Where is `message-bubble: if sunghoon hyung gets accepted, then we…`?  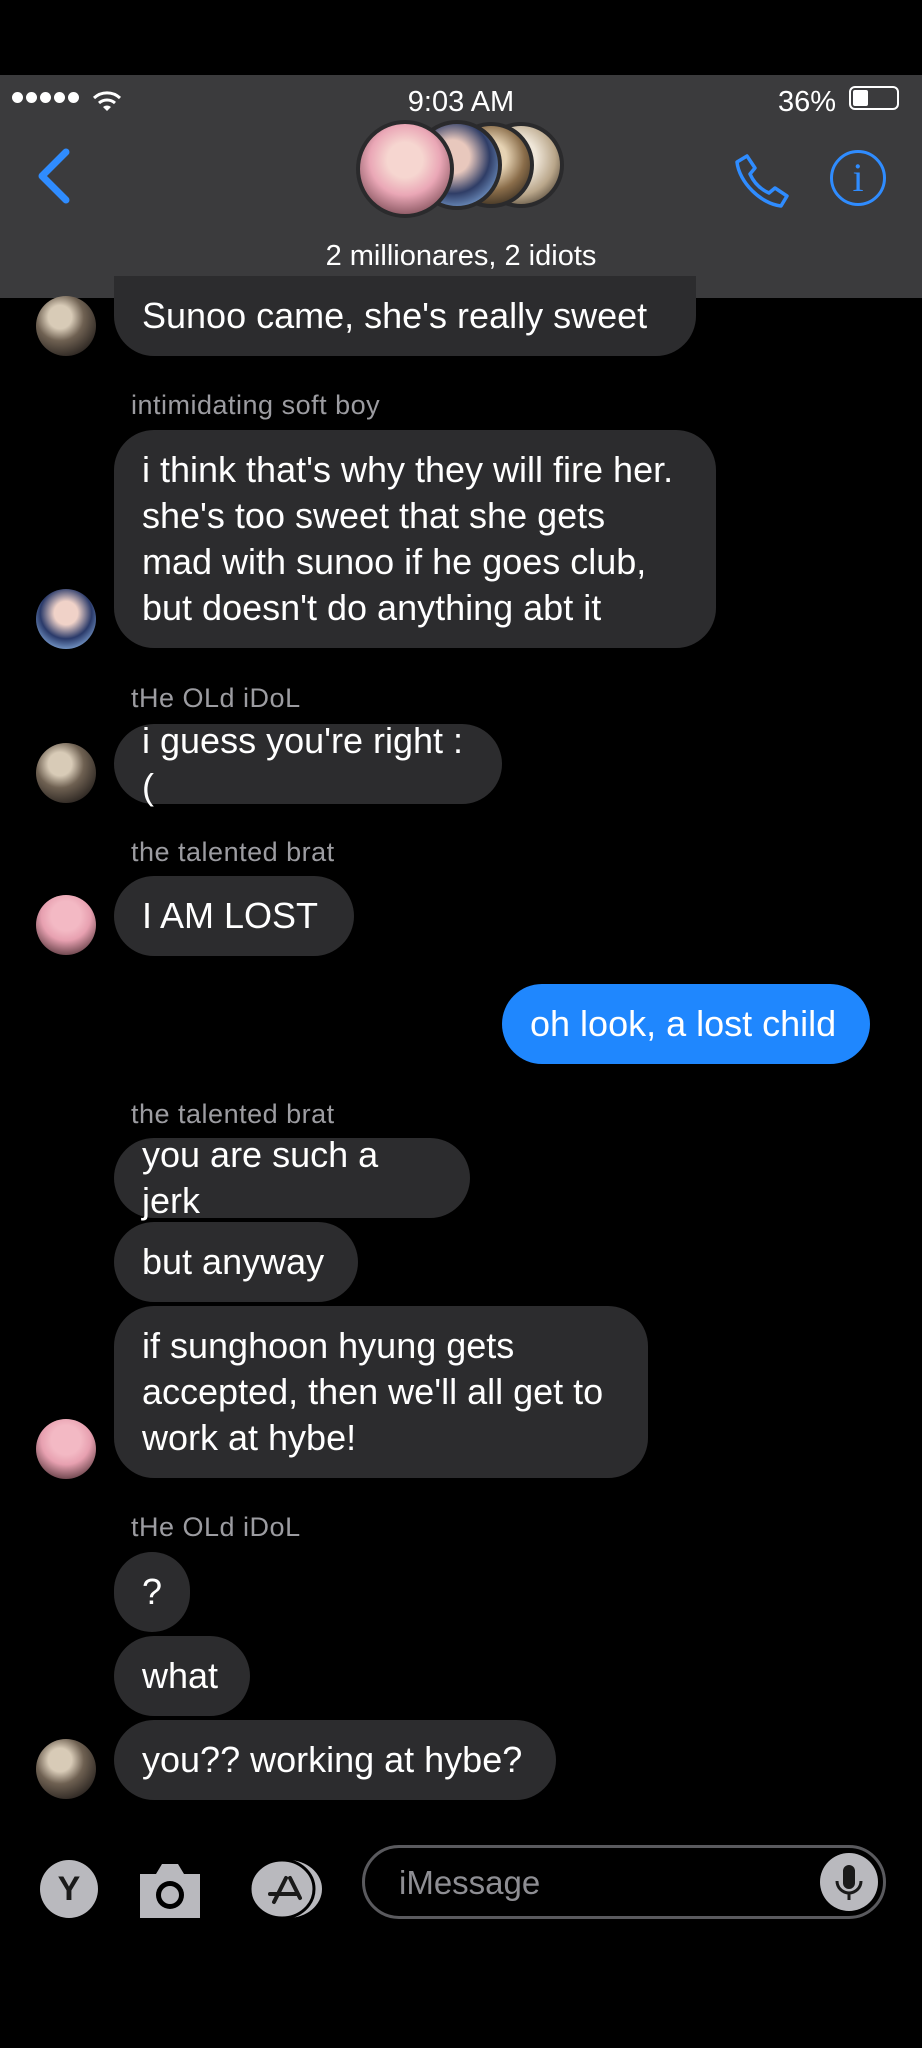 message-bubble: if sunghoon hyung gets accepted, then we… is located at coordinates (381, 1392).